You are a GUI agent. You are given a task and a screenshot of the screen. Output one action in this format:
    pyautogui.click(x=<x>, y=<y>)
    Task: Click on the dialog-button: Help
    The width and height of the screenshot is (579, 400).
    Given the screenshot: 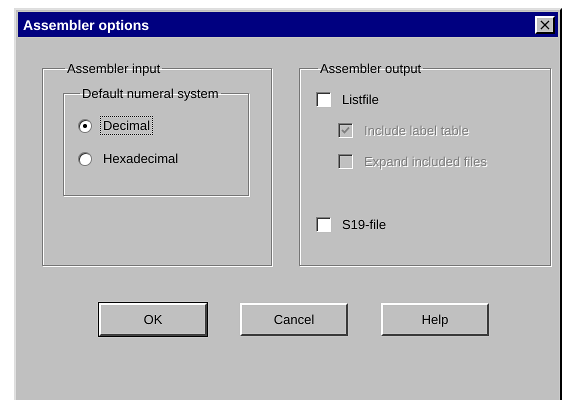 What is the action you would take?
    pyautogui.click(x=435, y=319)
    